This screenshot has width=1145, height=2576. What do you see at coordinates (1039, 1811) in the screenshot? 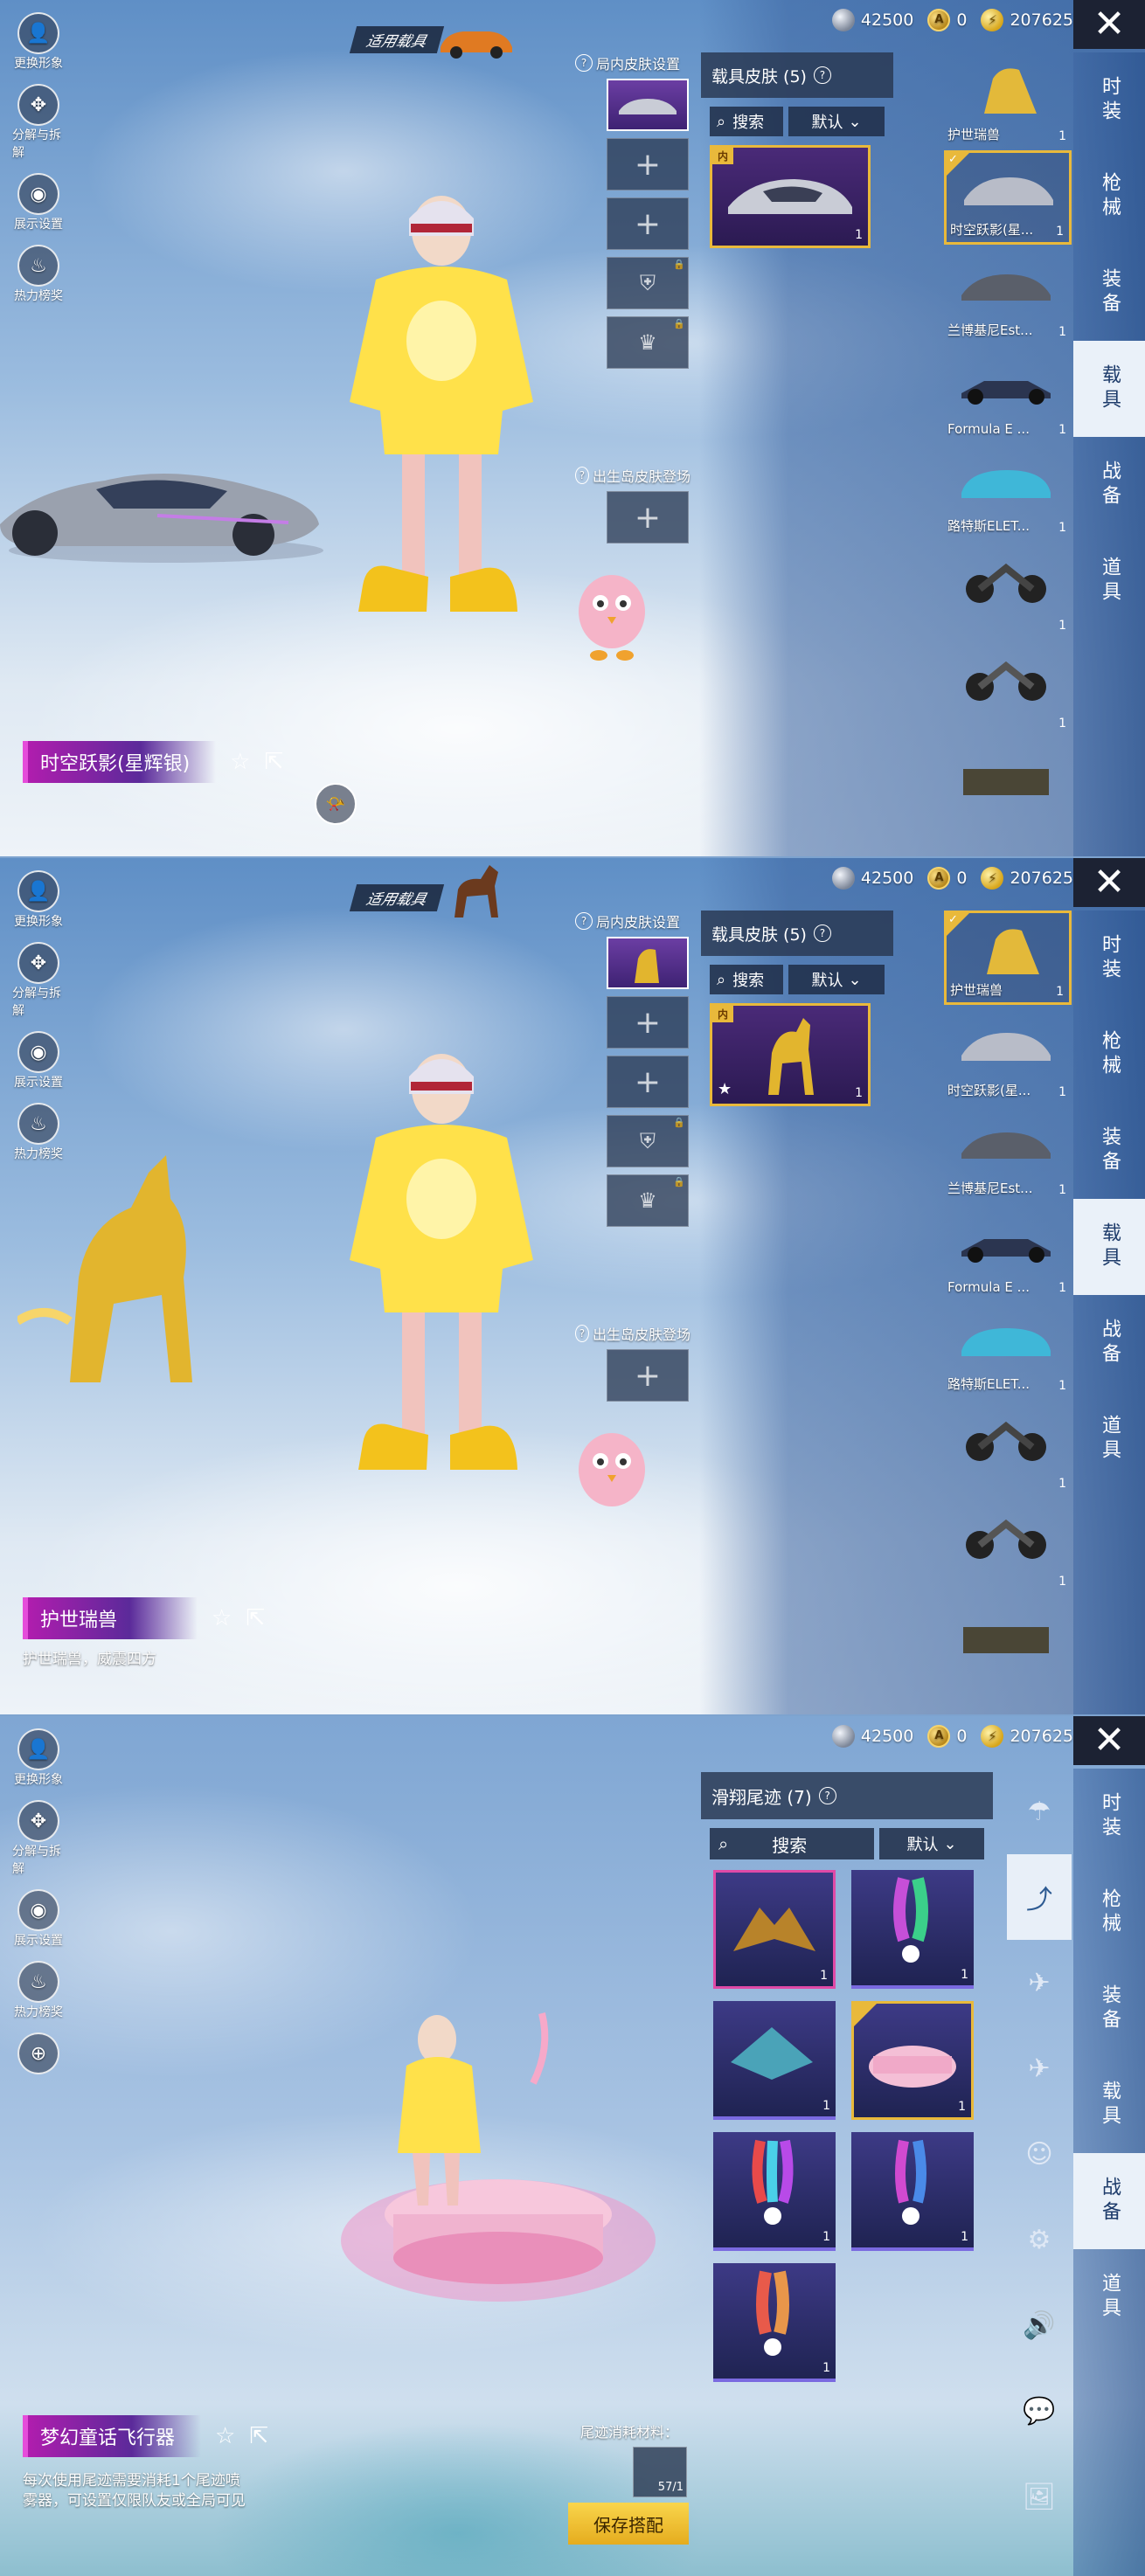
I see `parachute-icon: ☂` at bounding box center [1039, 1811].